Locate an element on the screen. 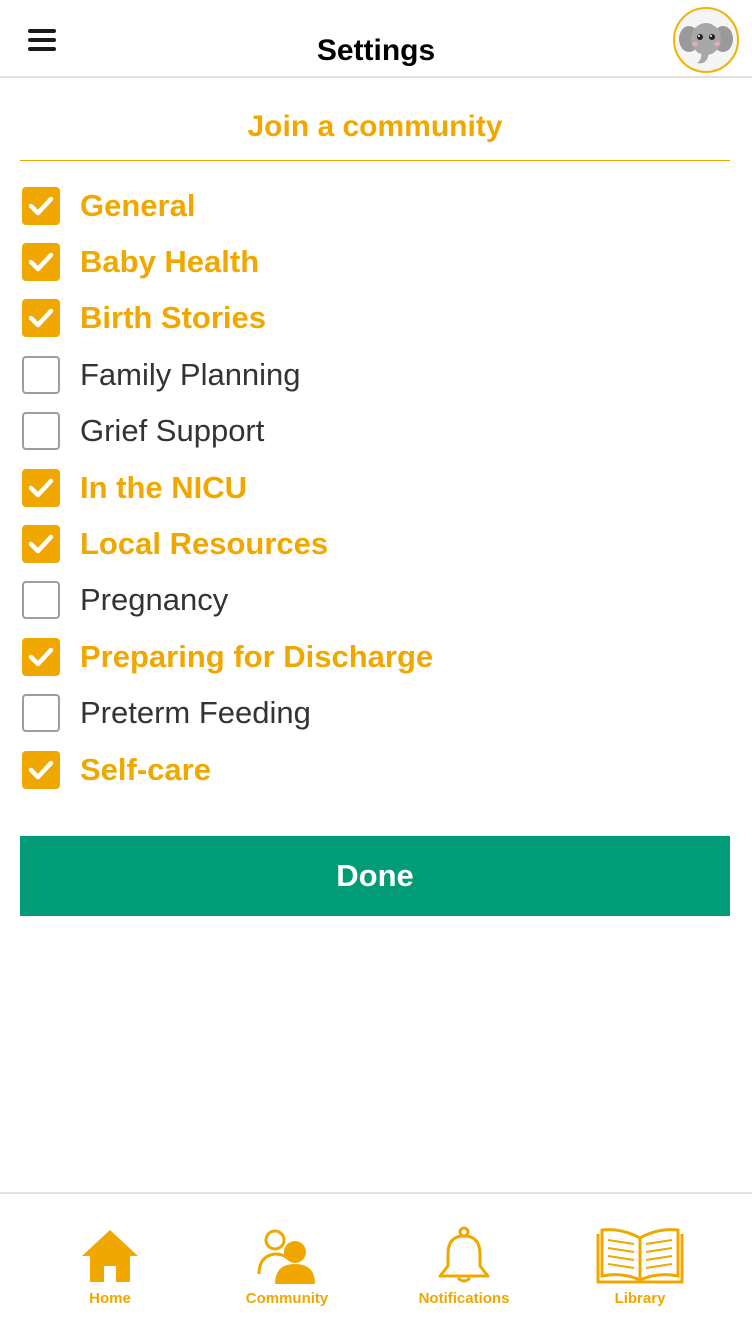 This screenshot has width=752, height=1336. community-label: Preparing for Discharge is located at coordinates (257, 656).